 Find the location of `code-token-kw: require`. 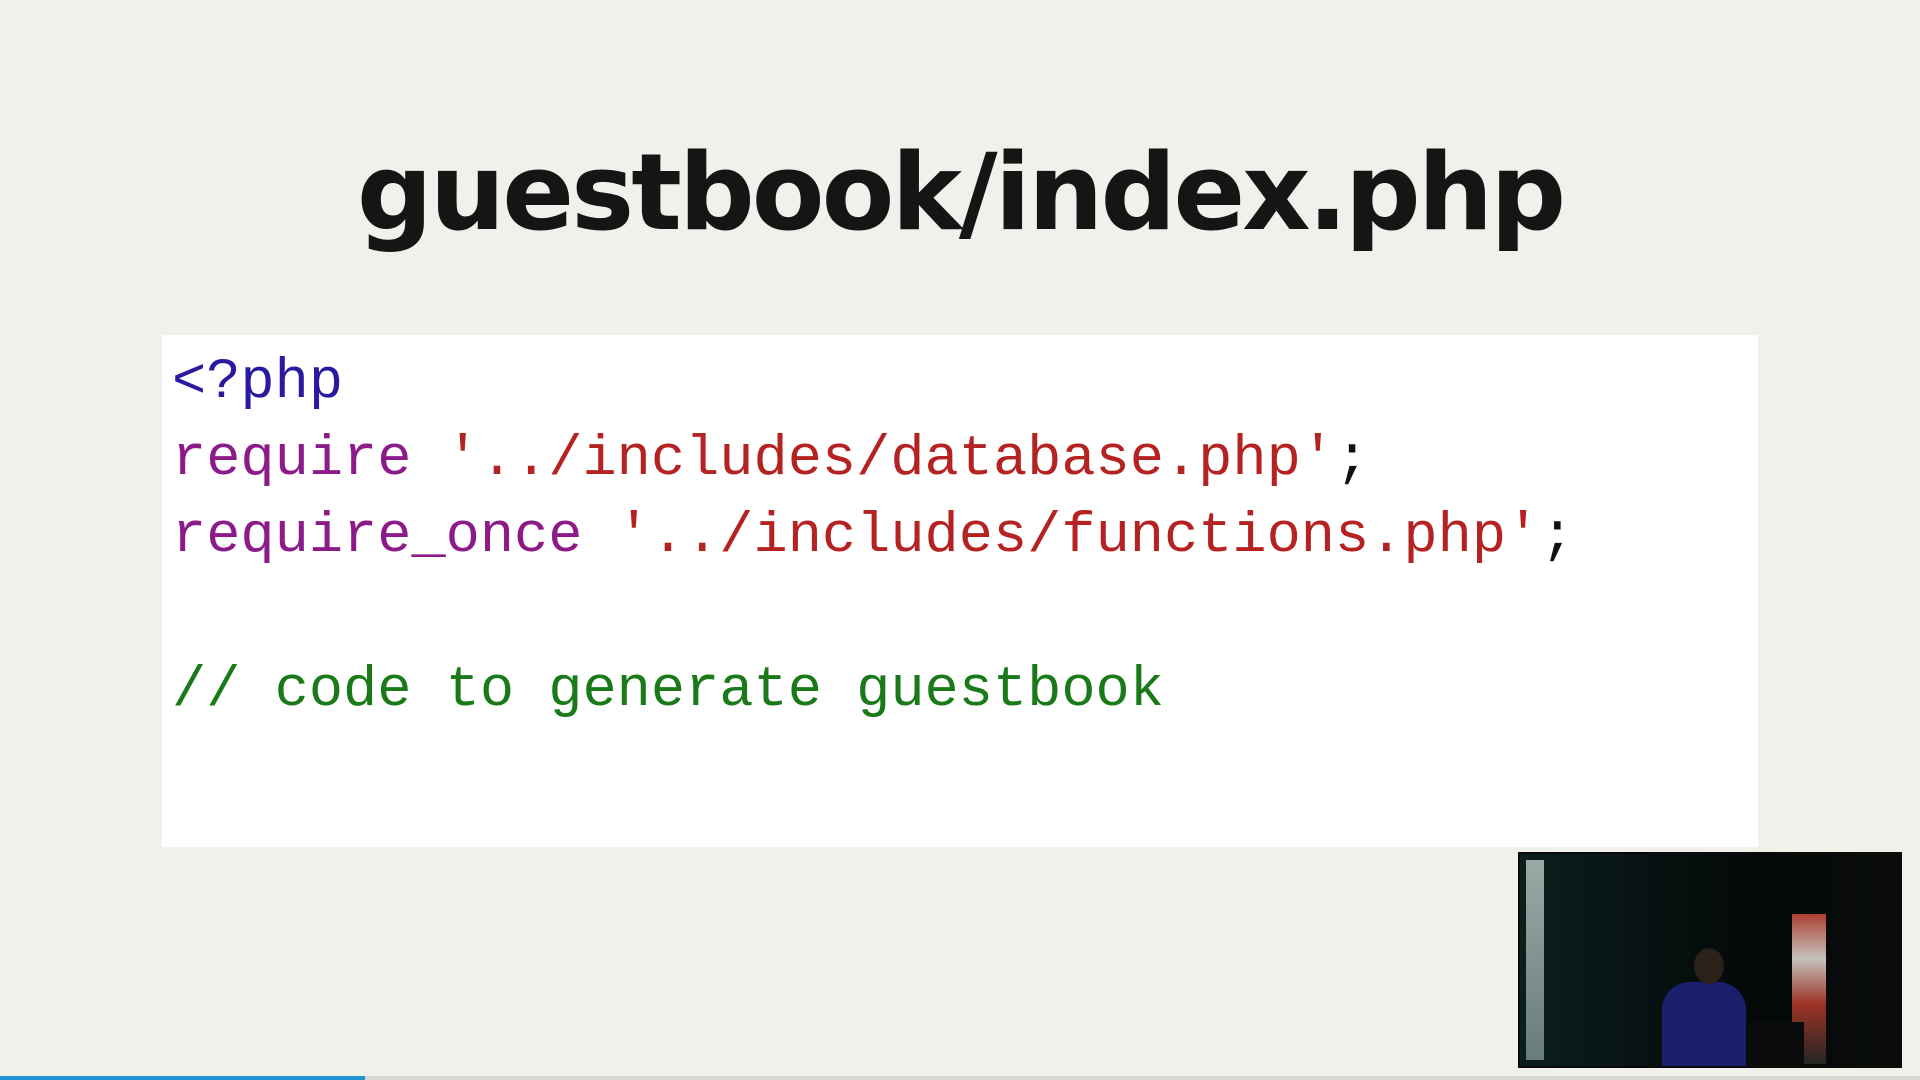

code-token-kw: require is located at coordinates (309, 460).